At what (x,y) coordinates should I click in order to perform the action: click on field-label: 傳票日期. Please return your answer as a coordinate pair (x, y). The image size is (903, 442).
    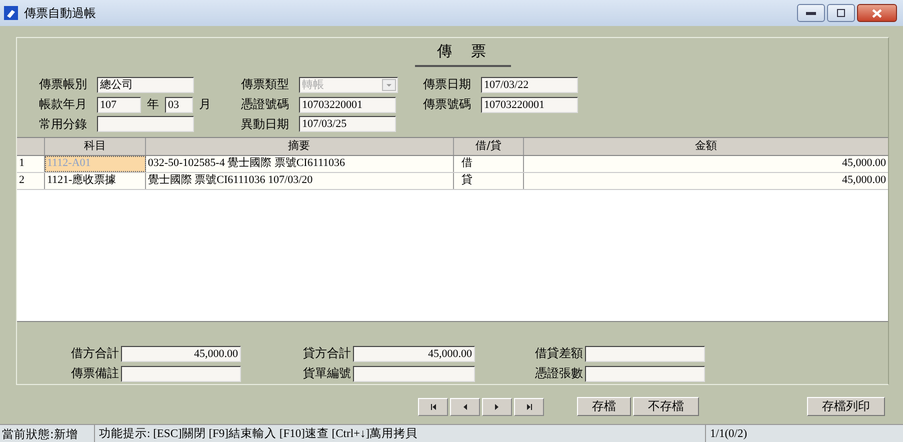
    Looking at the image, I should click on (447, 85).